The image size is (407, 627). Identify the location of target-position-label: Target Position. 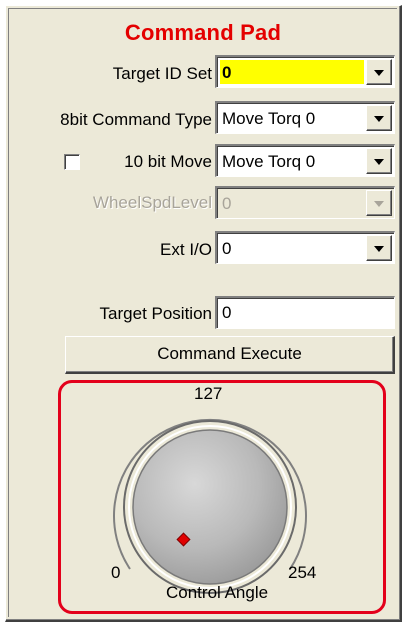
(155, 313).